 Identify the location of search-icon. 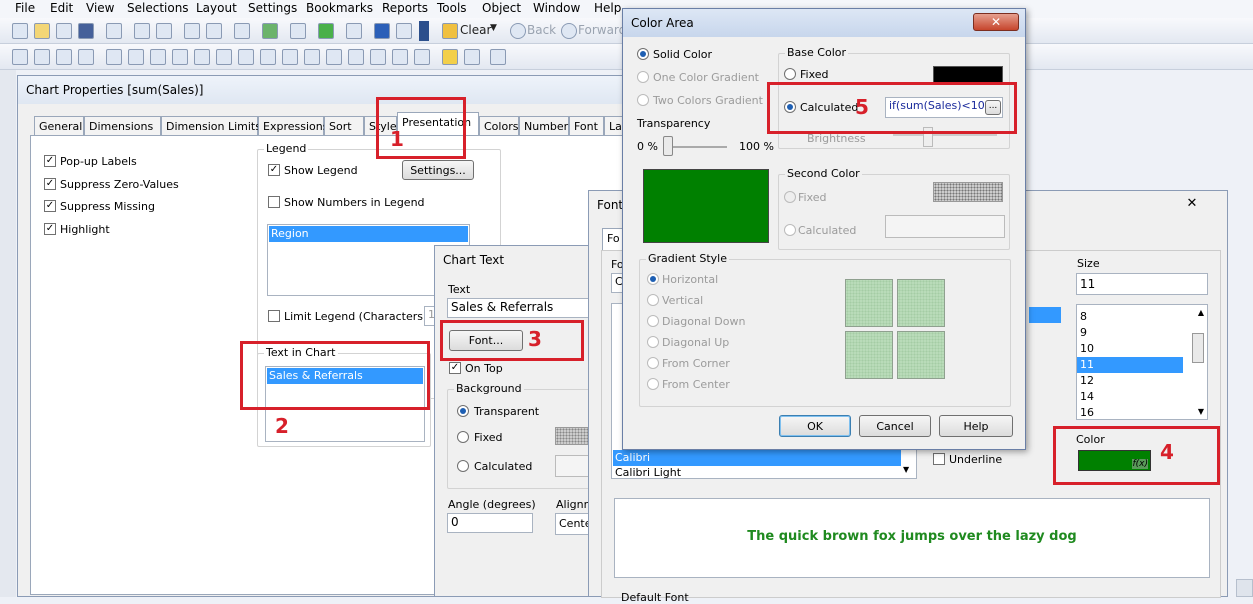
(242, 31).